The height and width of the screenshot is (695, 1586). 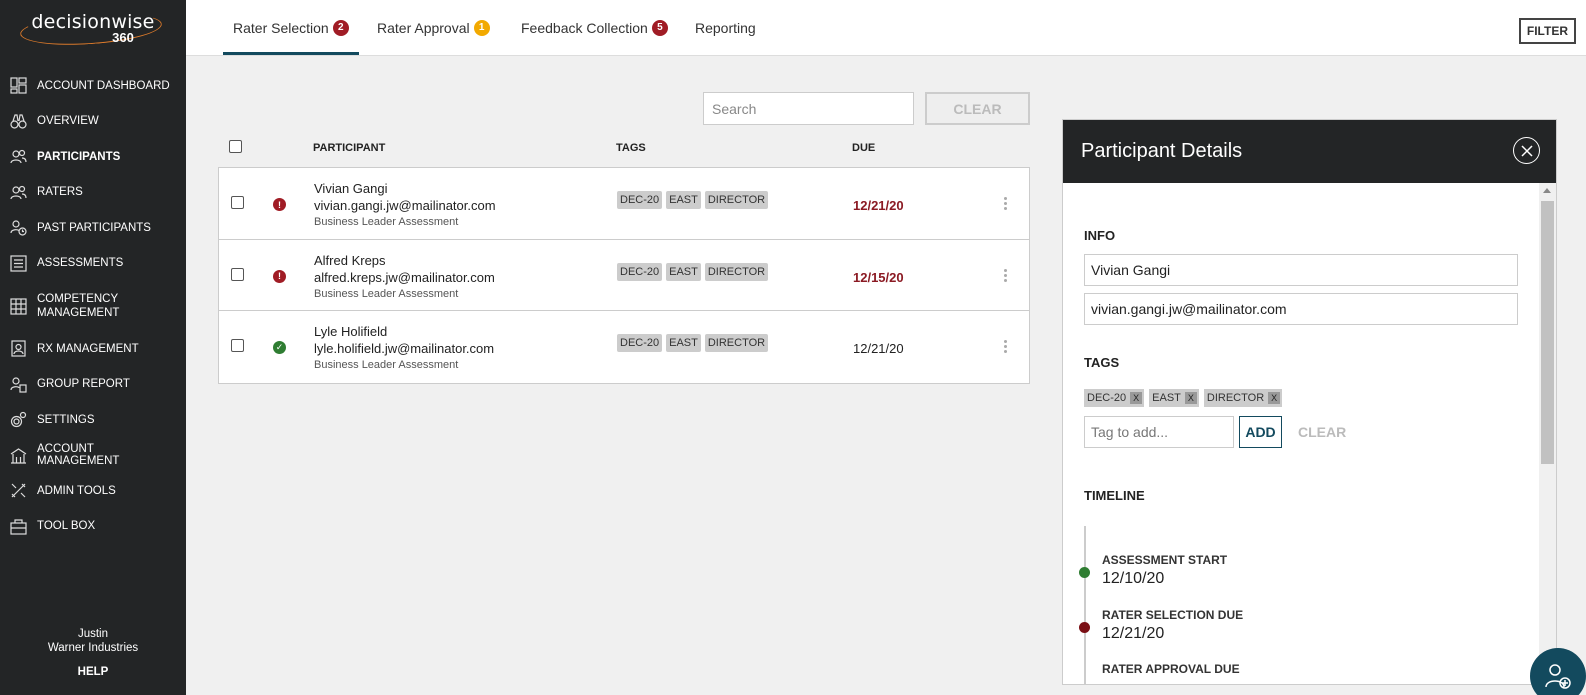 I want to click on info-section-title: INFO, so click(x=1100, y=235).